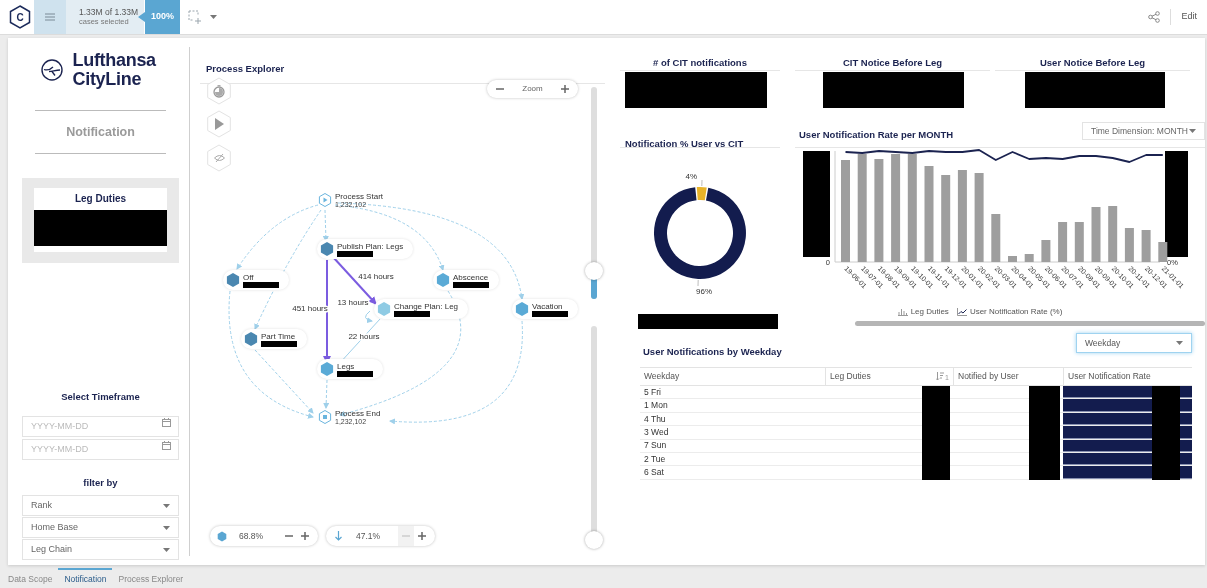 The width and height of the screenshot is (1207, 588). Describe the element at coordinates (532, 89) in the screenshot. I see `zoom-label: Zoom` at that location.